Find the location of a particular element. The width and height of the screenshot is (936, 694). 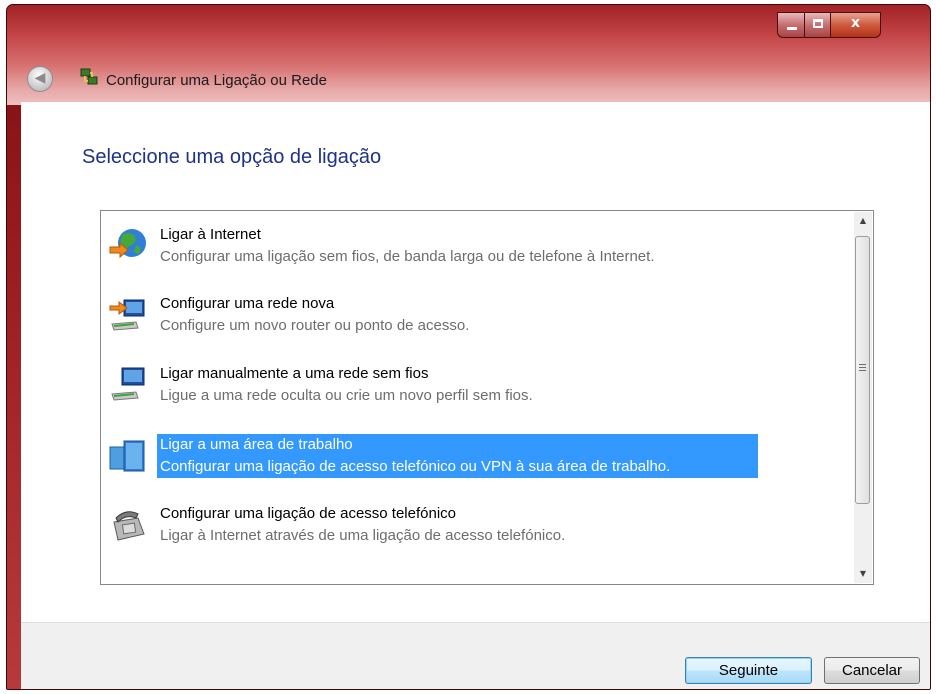

minimize-button is located at coordinates (791, 25).